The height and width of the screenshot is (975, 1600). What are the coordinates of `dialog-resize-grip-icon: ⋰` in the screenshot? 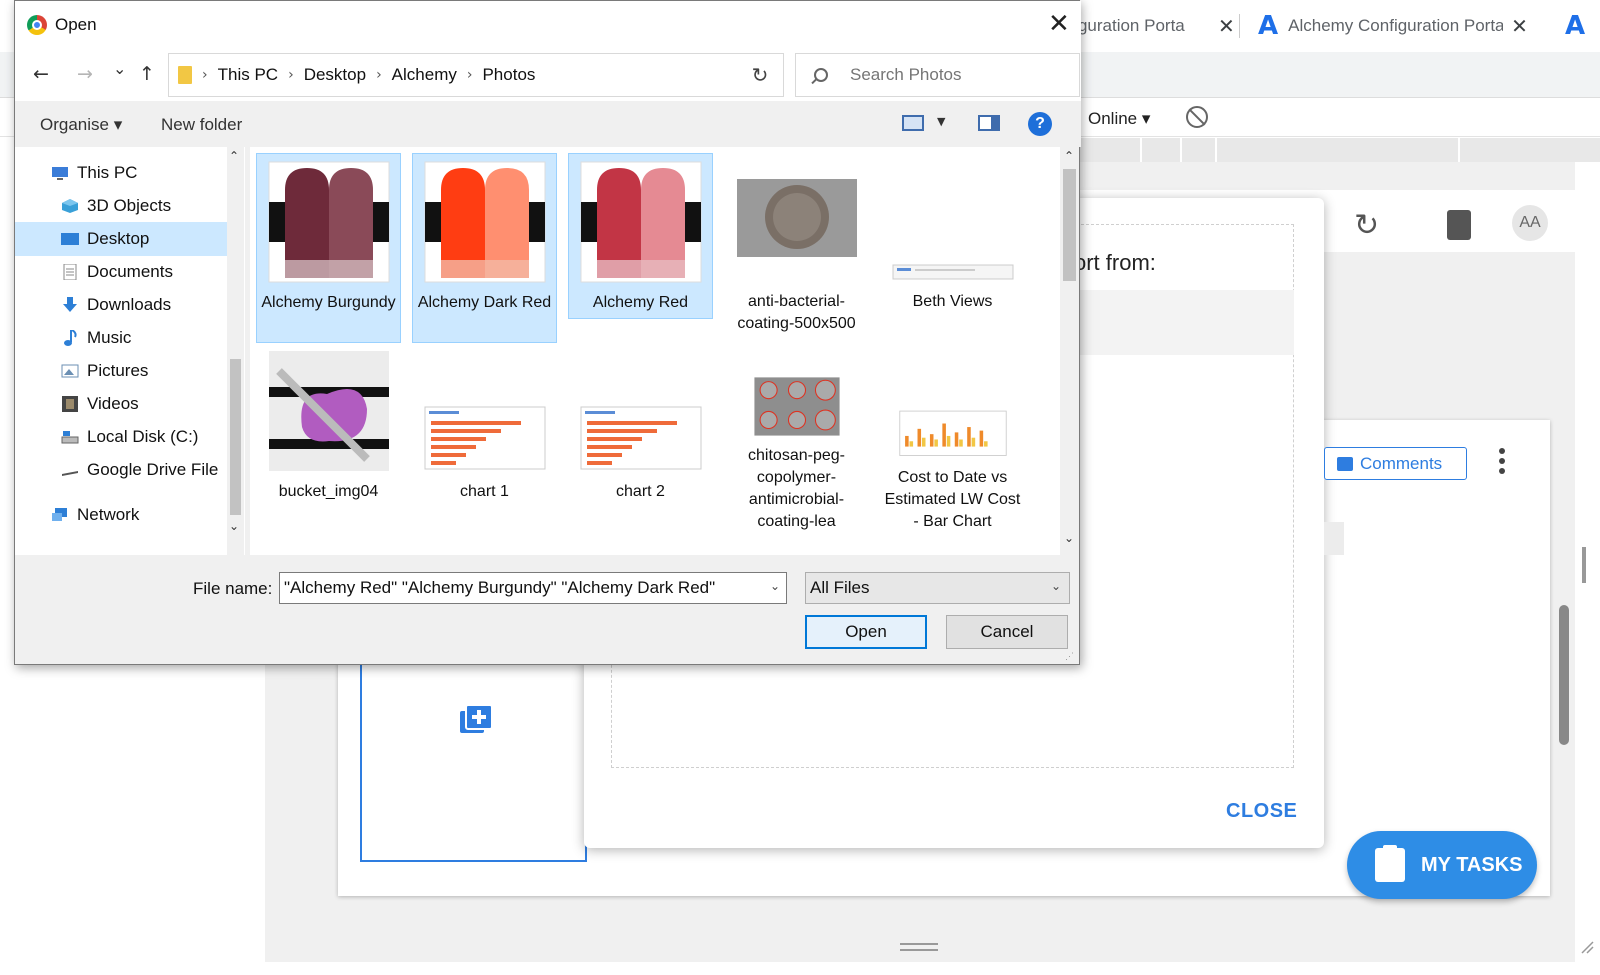 It's located at (1070, 656).